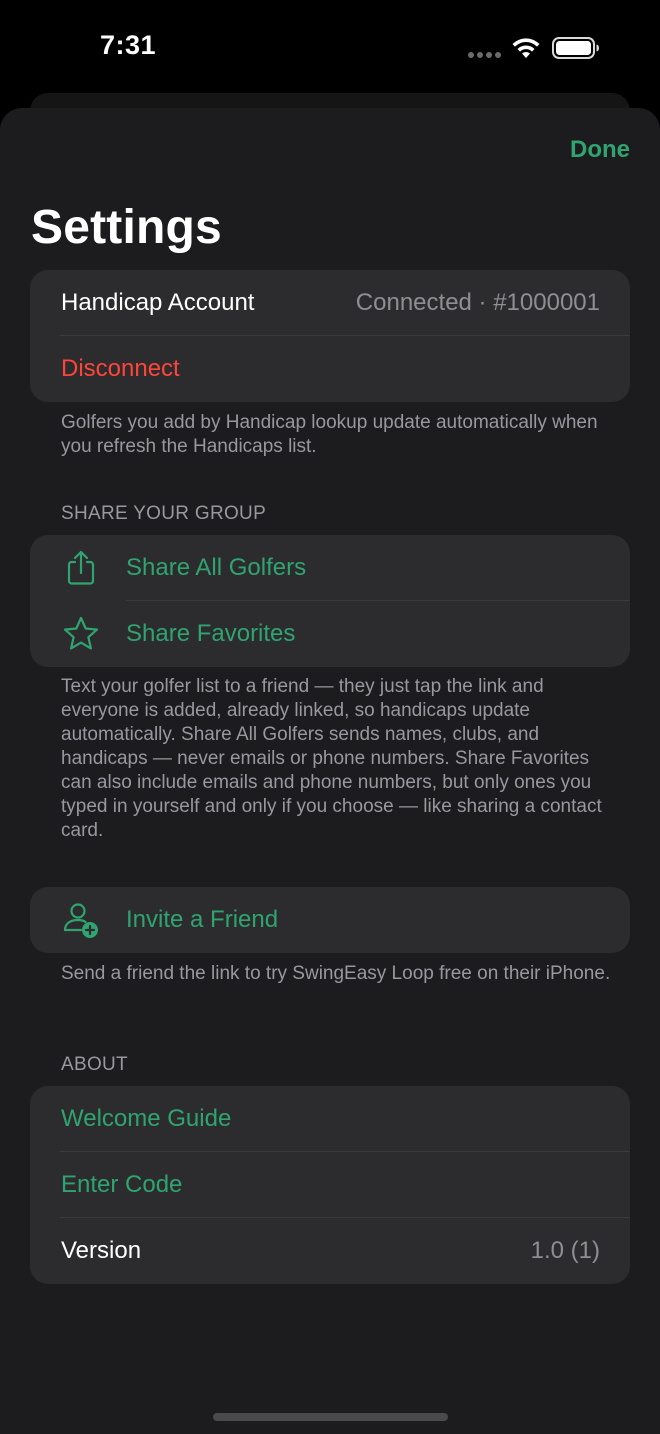  I want to click on disconnect-button: Disconnect, so click(330, 369).